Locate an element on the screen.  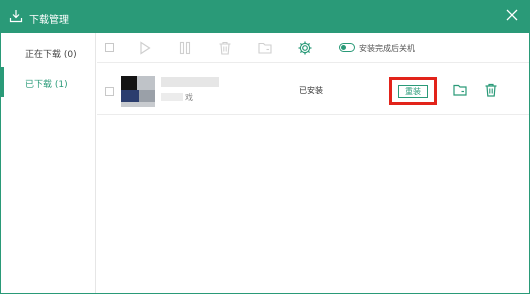
sidebar-item-label: 正在下载 (0) is located at coordinates (51, 55).